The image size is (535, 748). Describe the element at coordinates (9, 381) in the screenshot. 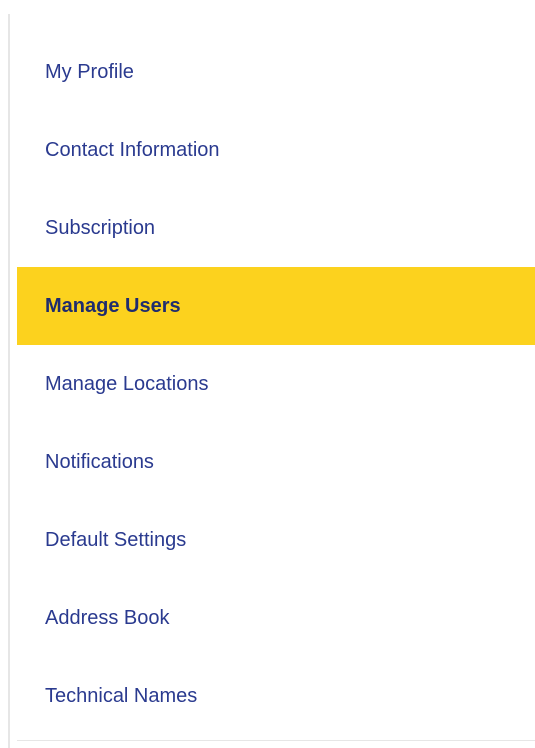

I see `sidebar-left-border` at that location.